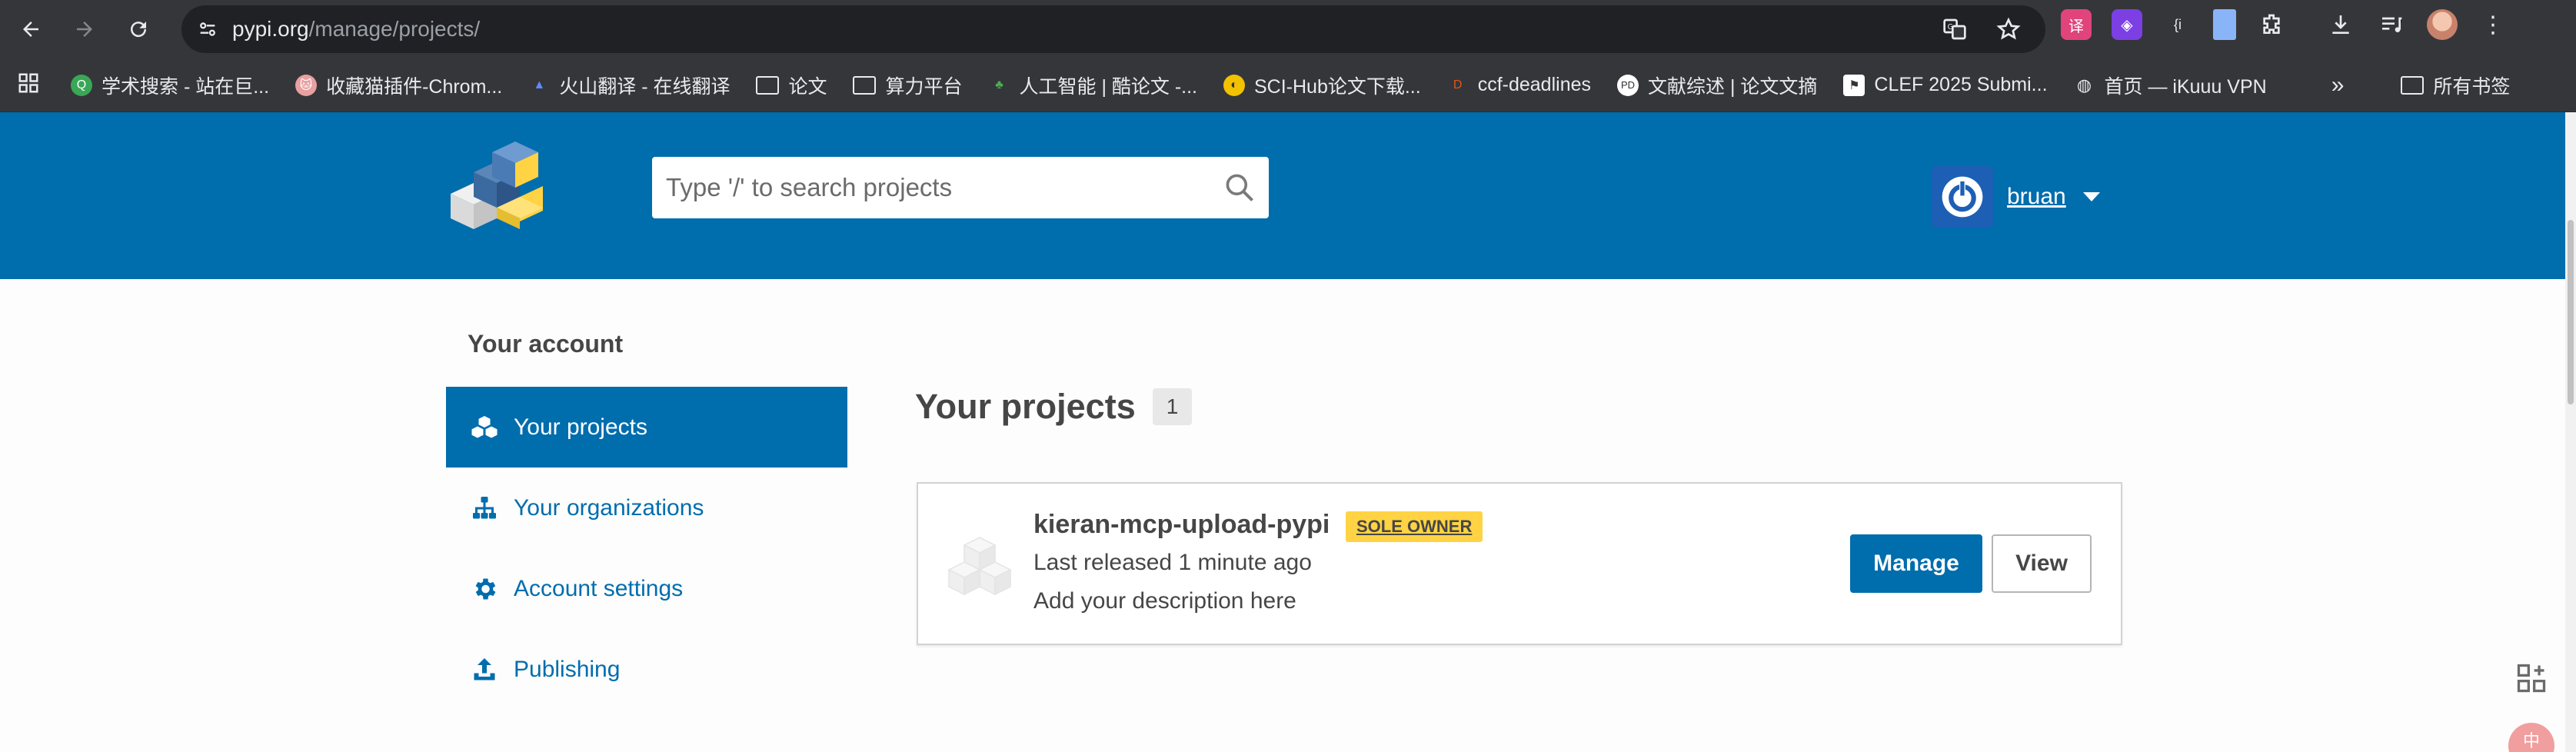 The image size is (2576, 752). I want to click on username-link: bruan, so click(2036, 197).